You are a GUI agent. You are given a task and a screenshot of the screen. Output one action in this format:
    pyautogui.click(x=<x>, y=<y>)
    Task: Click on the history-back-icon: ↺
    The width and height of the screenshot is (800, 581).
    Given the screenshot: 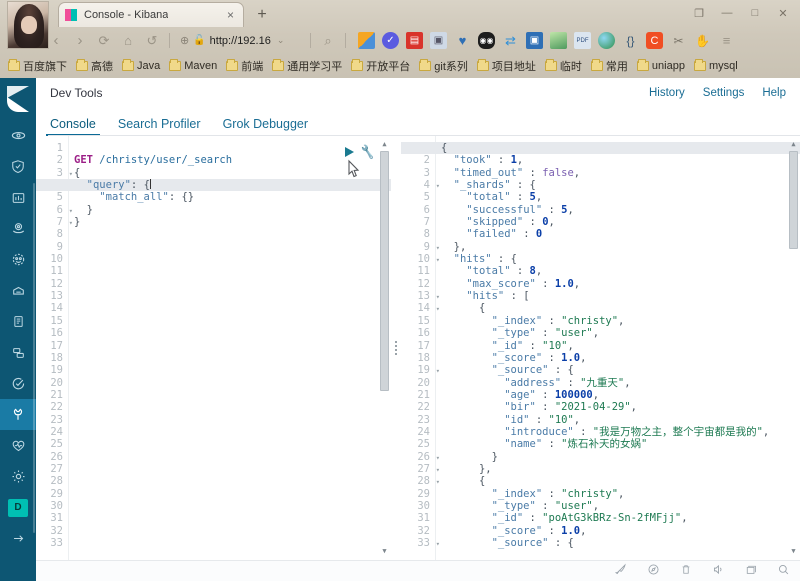 What is the action you would take?
    pyautogui.click(x=152, y=41)
    